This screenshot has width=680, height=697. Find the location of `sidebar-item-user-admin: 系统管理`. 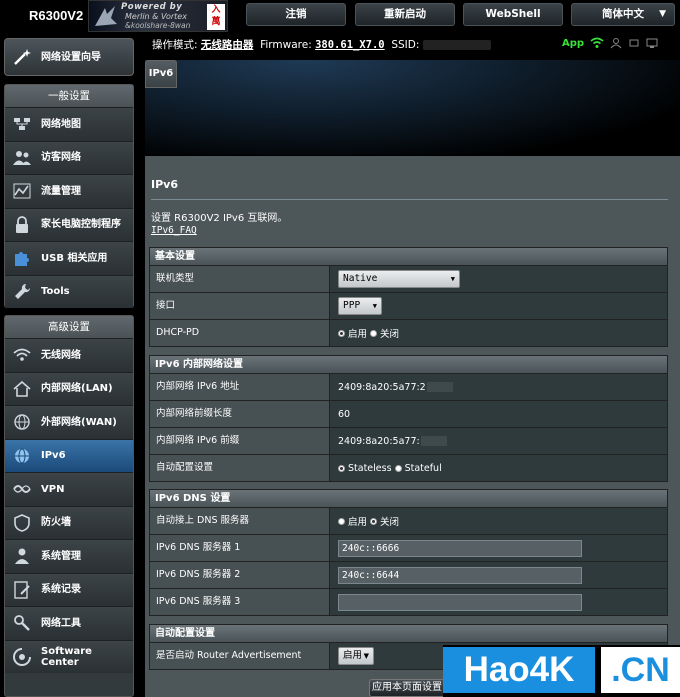

sidebar-item-user-admin: 系统管理 is located at coordinates (69, 556).